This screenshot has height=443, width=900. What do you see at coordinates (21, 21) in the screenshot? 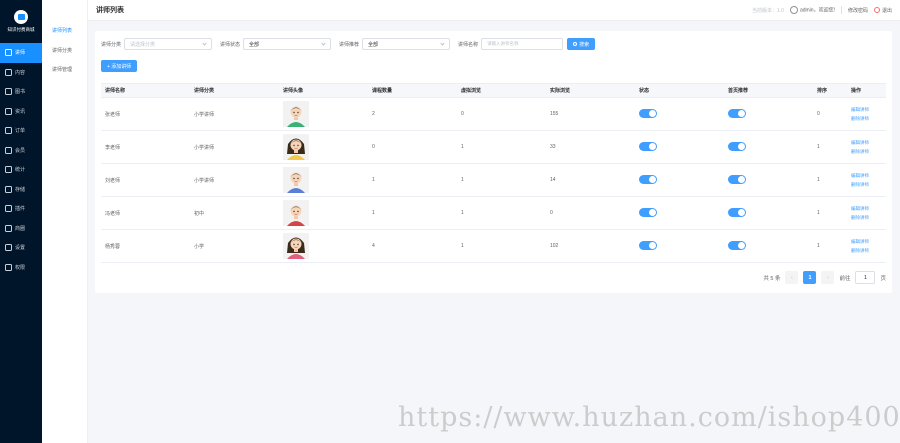
I see `logo: 知识付费商城` at bounding box center [21, 21].